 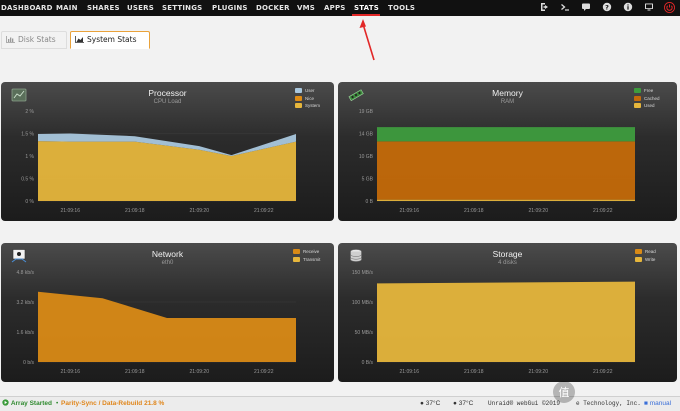 I want to click on manual-link: ■ manual, so click(x=657, y=404).